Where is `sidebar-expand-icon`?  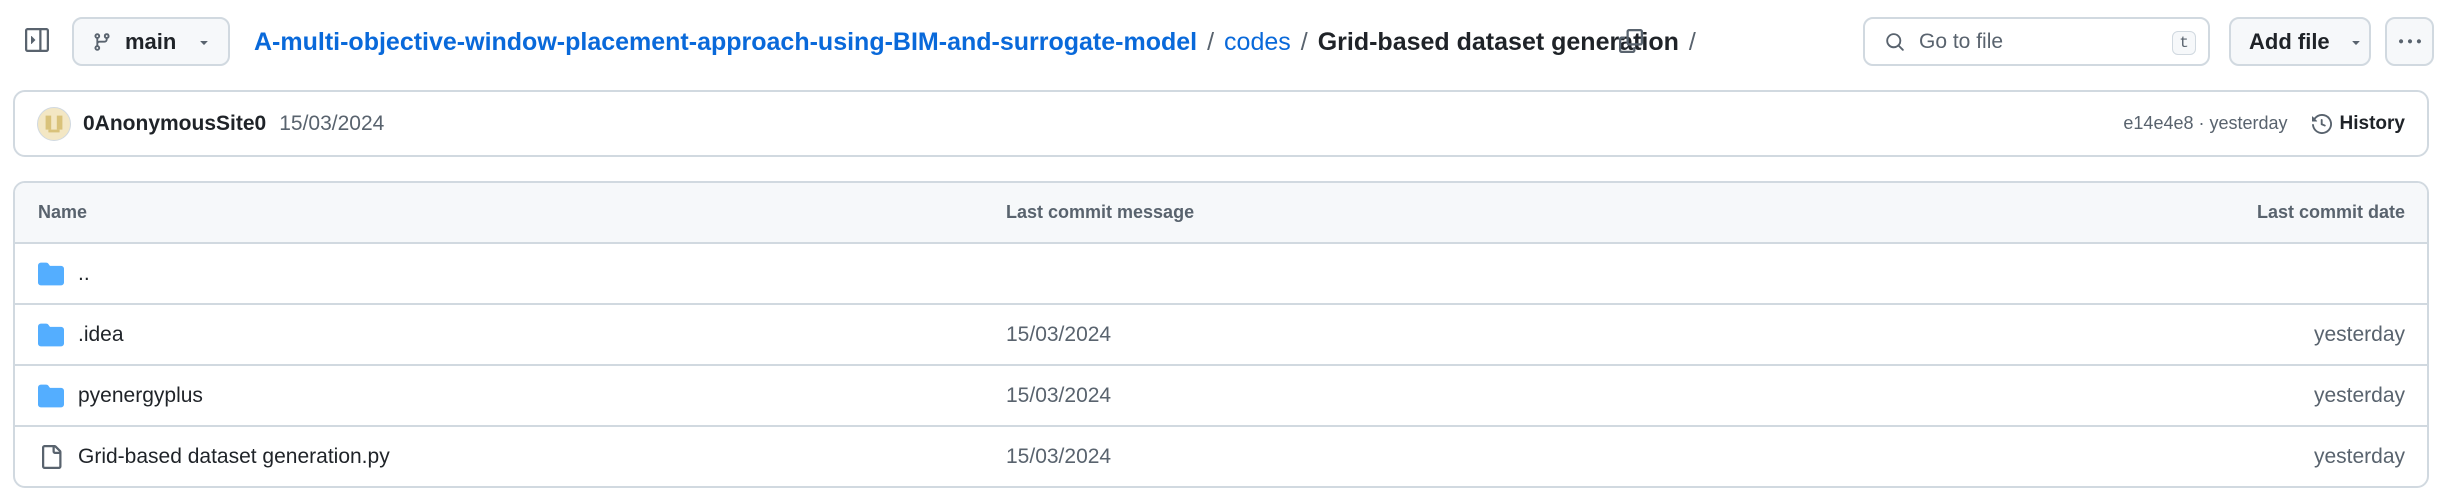 sidebar-expand-icon is located at coordinates (37, 40).